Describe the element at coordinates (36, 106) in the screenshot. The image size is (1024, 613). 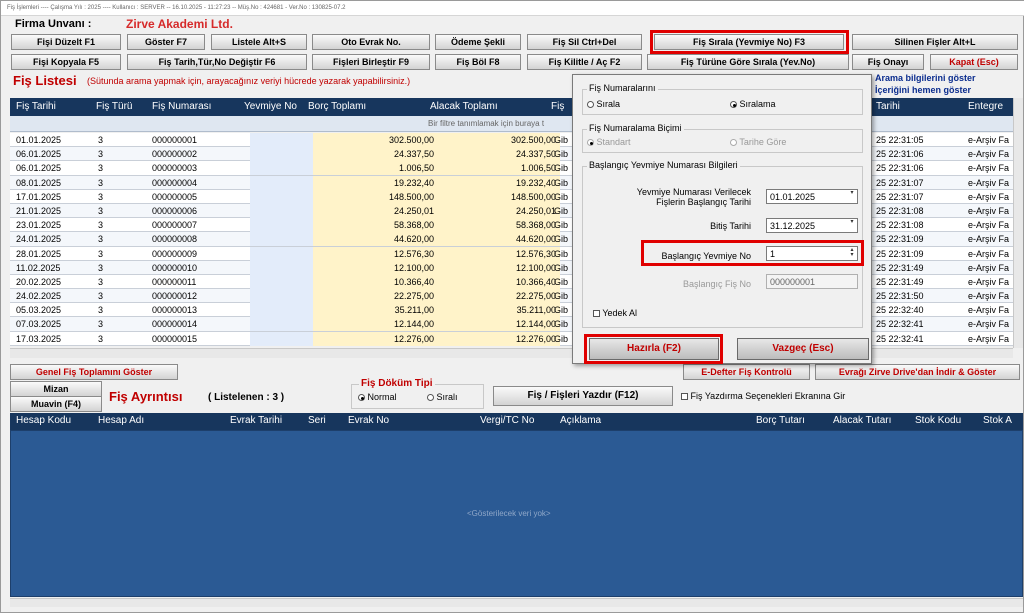
I see `col-fis-tarihi: Fiş Tarihi` at that location.